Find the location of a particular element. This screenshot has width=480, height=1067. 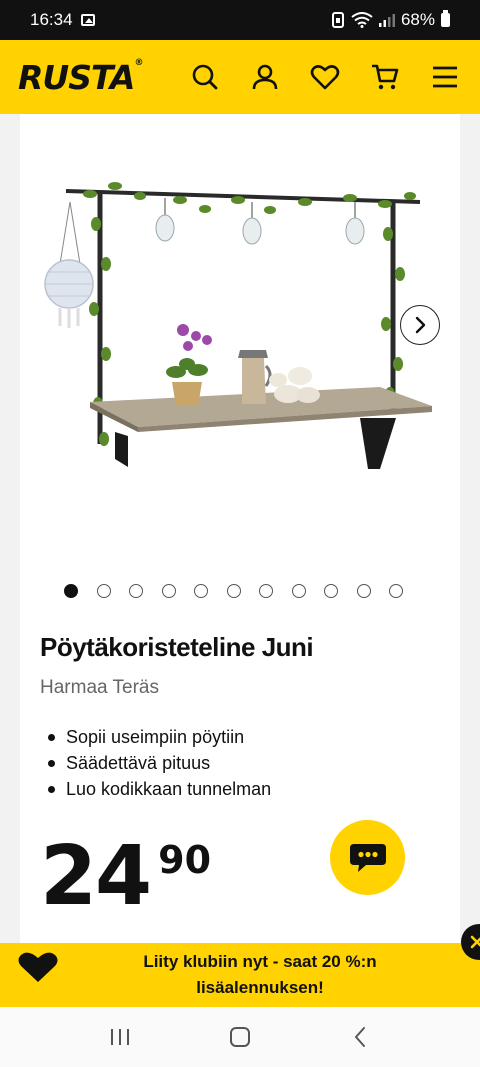

chevron-right-icon is located at coordinates (420, 325).